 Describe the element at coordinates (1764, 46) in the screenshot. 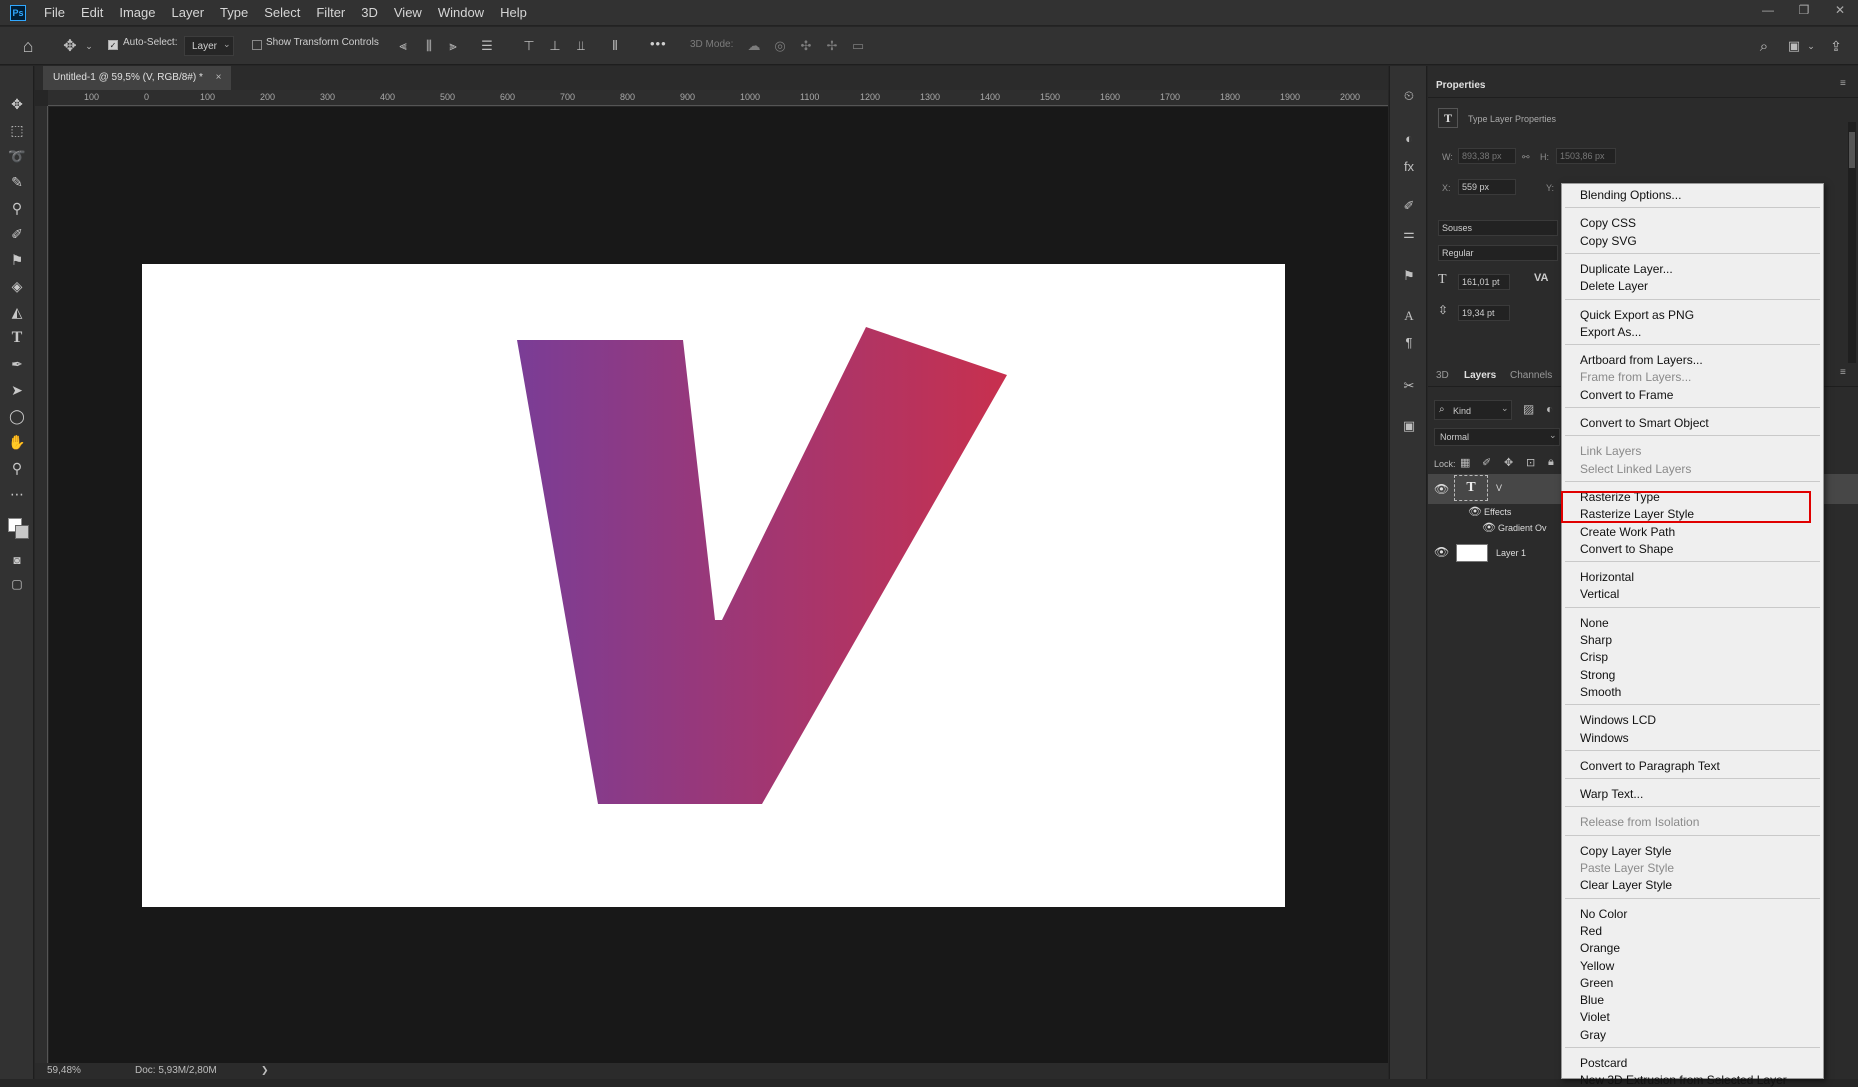

I see `search-icon: ⌕` at that location.